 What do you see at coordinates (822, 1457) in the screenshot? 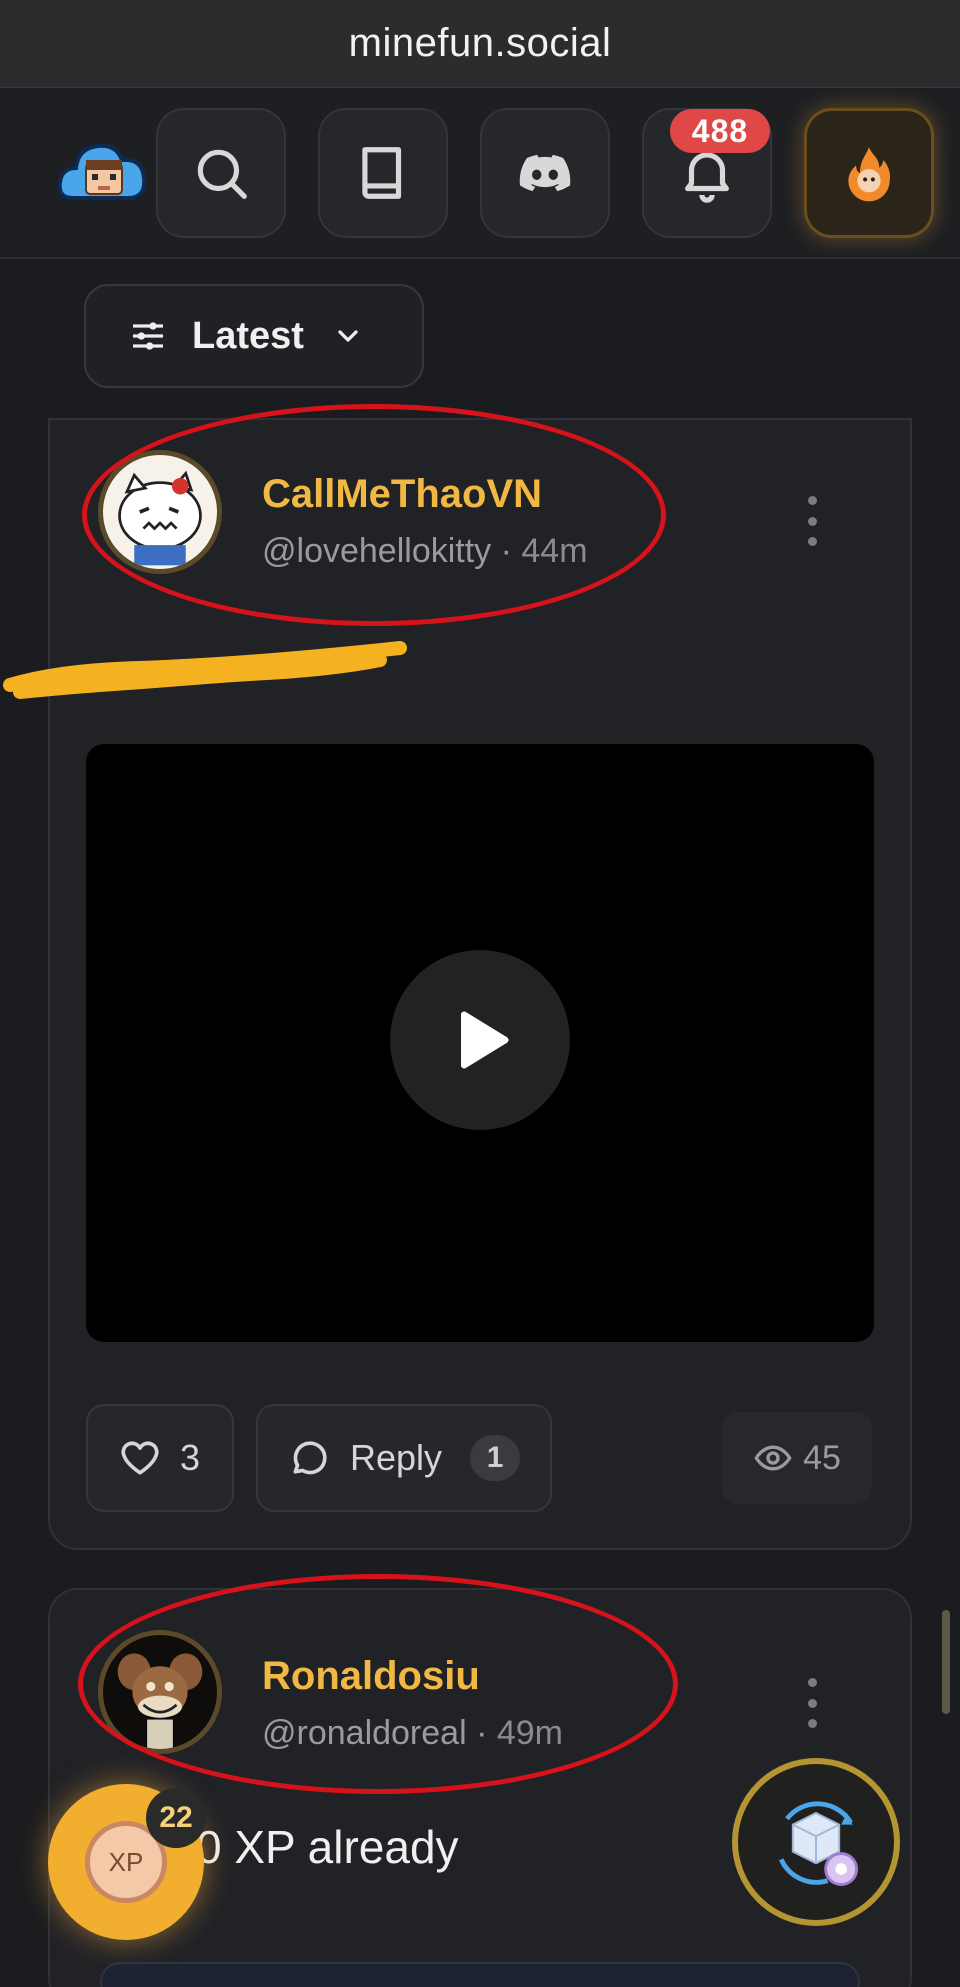
I see `view-count-value: 45` at bounding box center [822, 1457].